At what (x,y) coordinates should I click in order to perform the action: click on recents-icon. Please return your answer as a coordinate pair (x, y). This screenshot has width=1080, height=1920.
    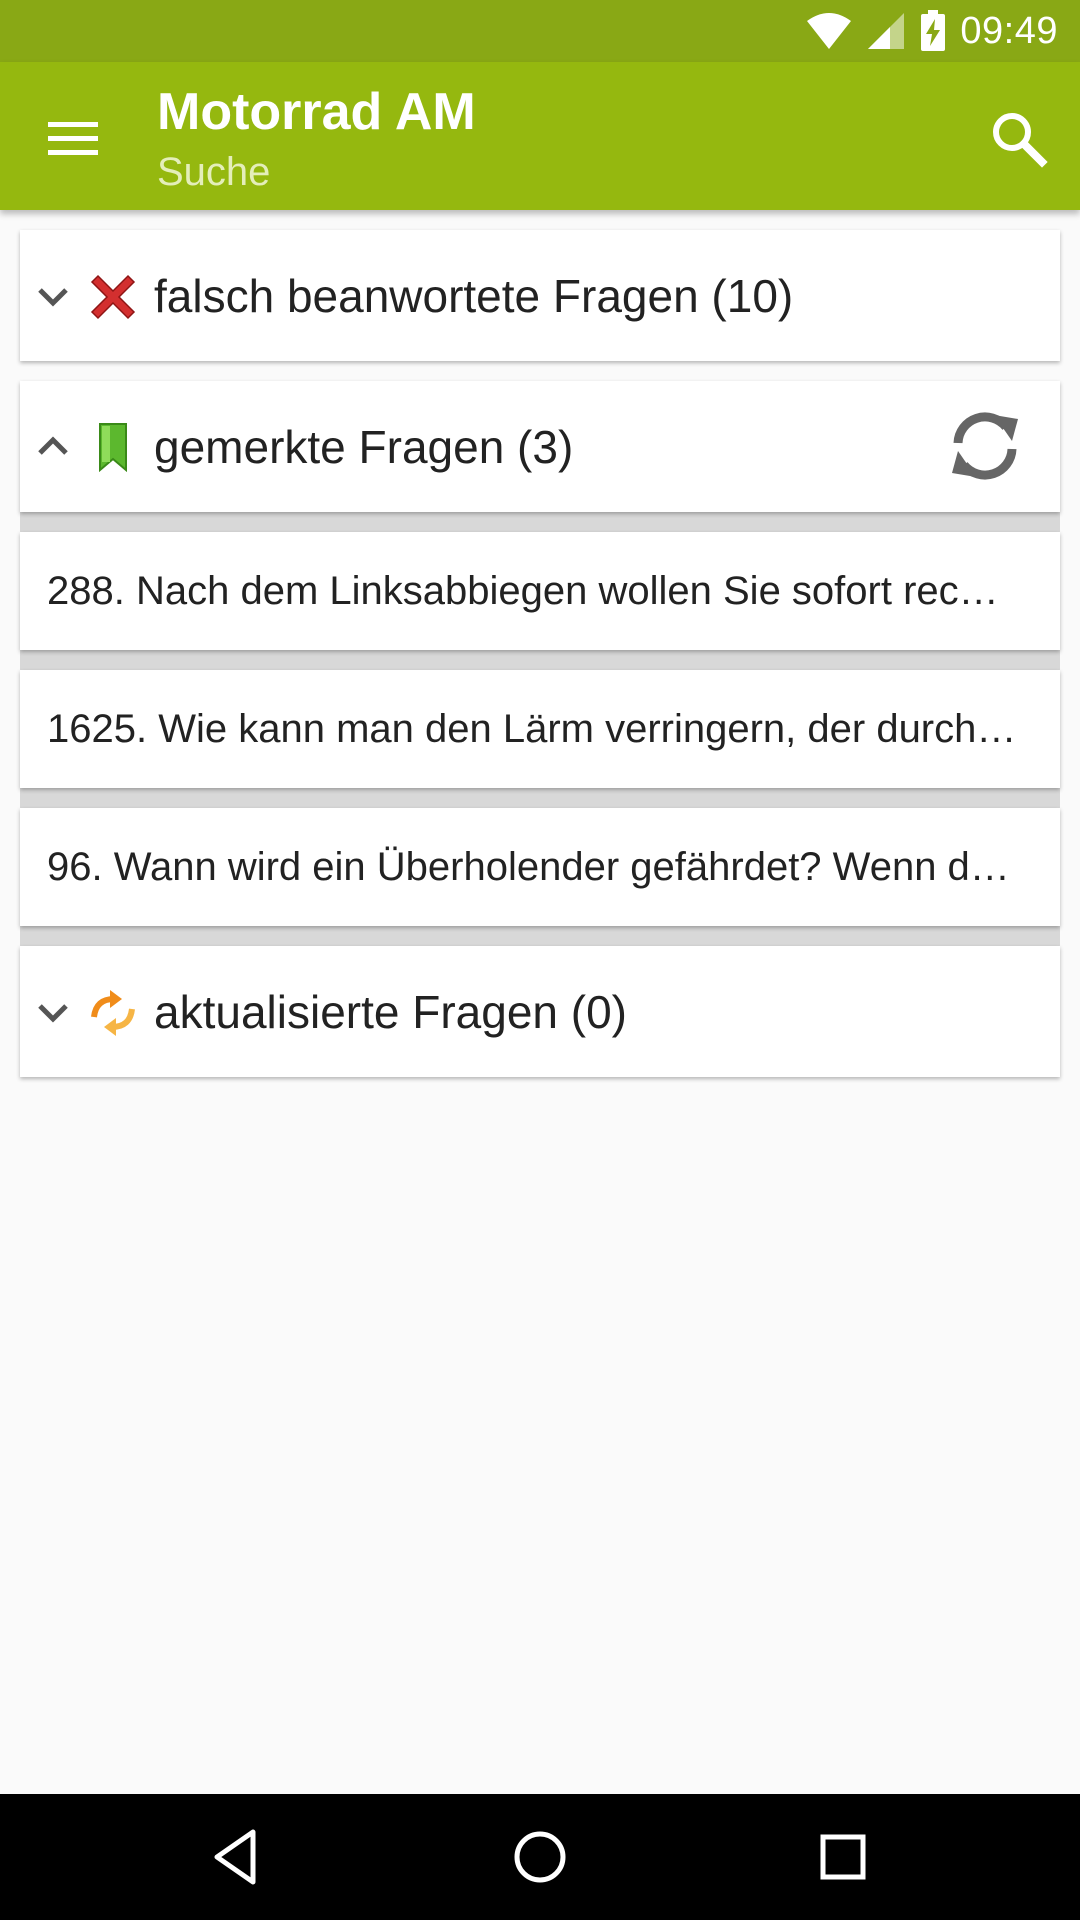
    Looking at the image, I should click on (843, 1857).